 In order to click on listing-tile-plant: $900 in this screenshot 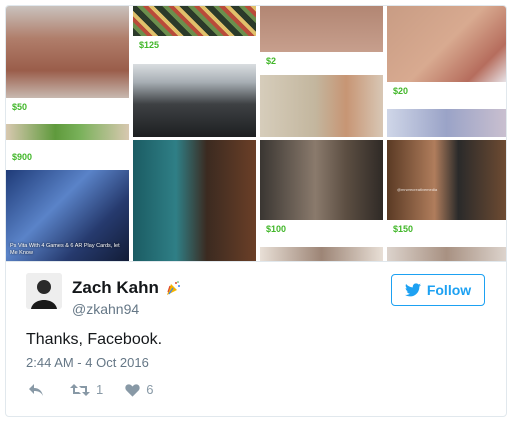, I will do `click(67, 145)`.